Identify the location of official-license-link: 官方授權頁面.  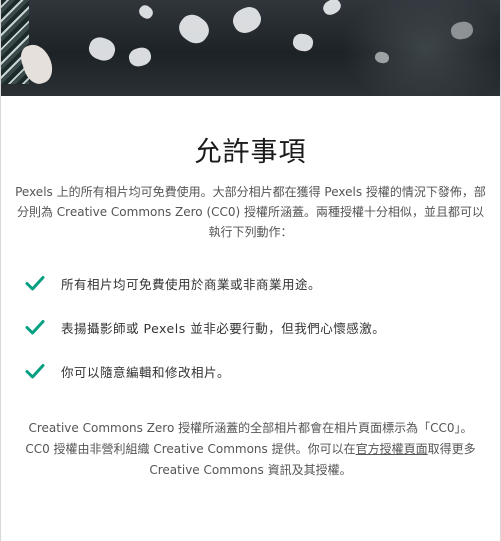
(392, 449).